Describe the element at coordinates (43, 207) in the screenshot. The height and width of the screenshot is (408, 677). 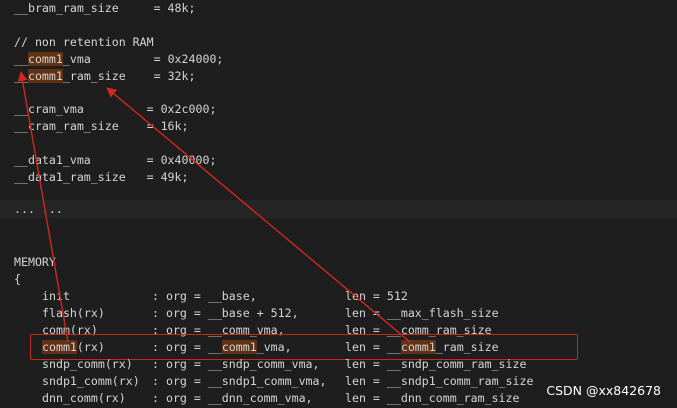
I see `arrow-to-comm1-vma` at that location.